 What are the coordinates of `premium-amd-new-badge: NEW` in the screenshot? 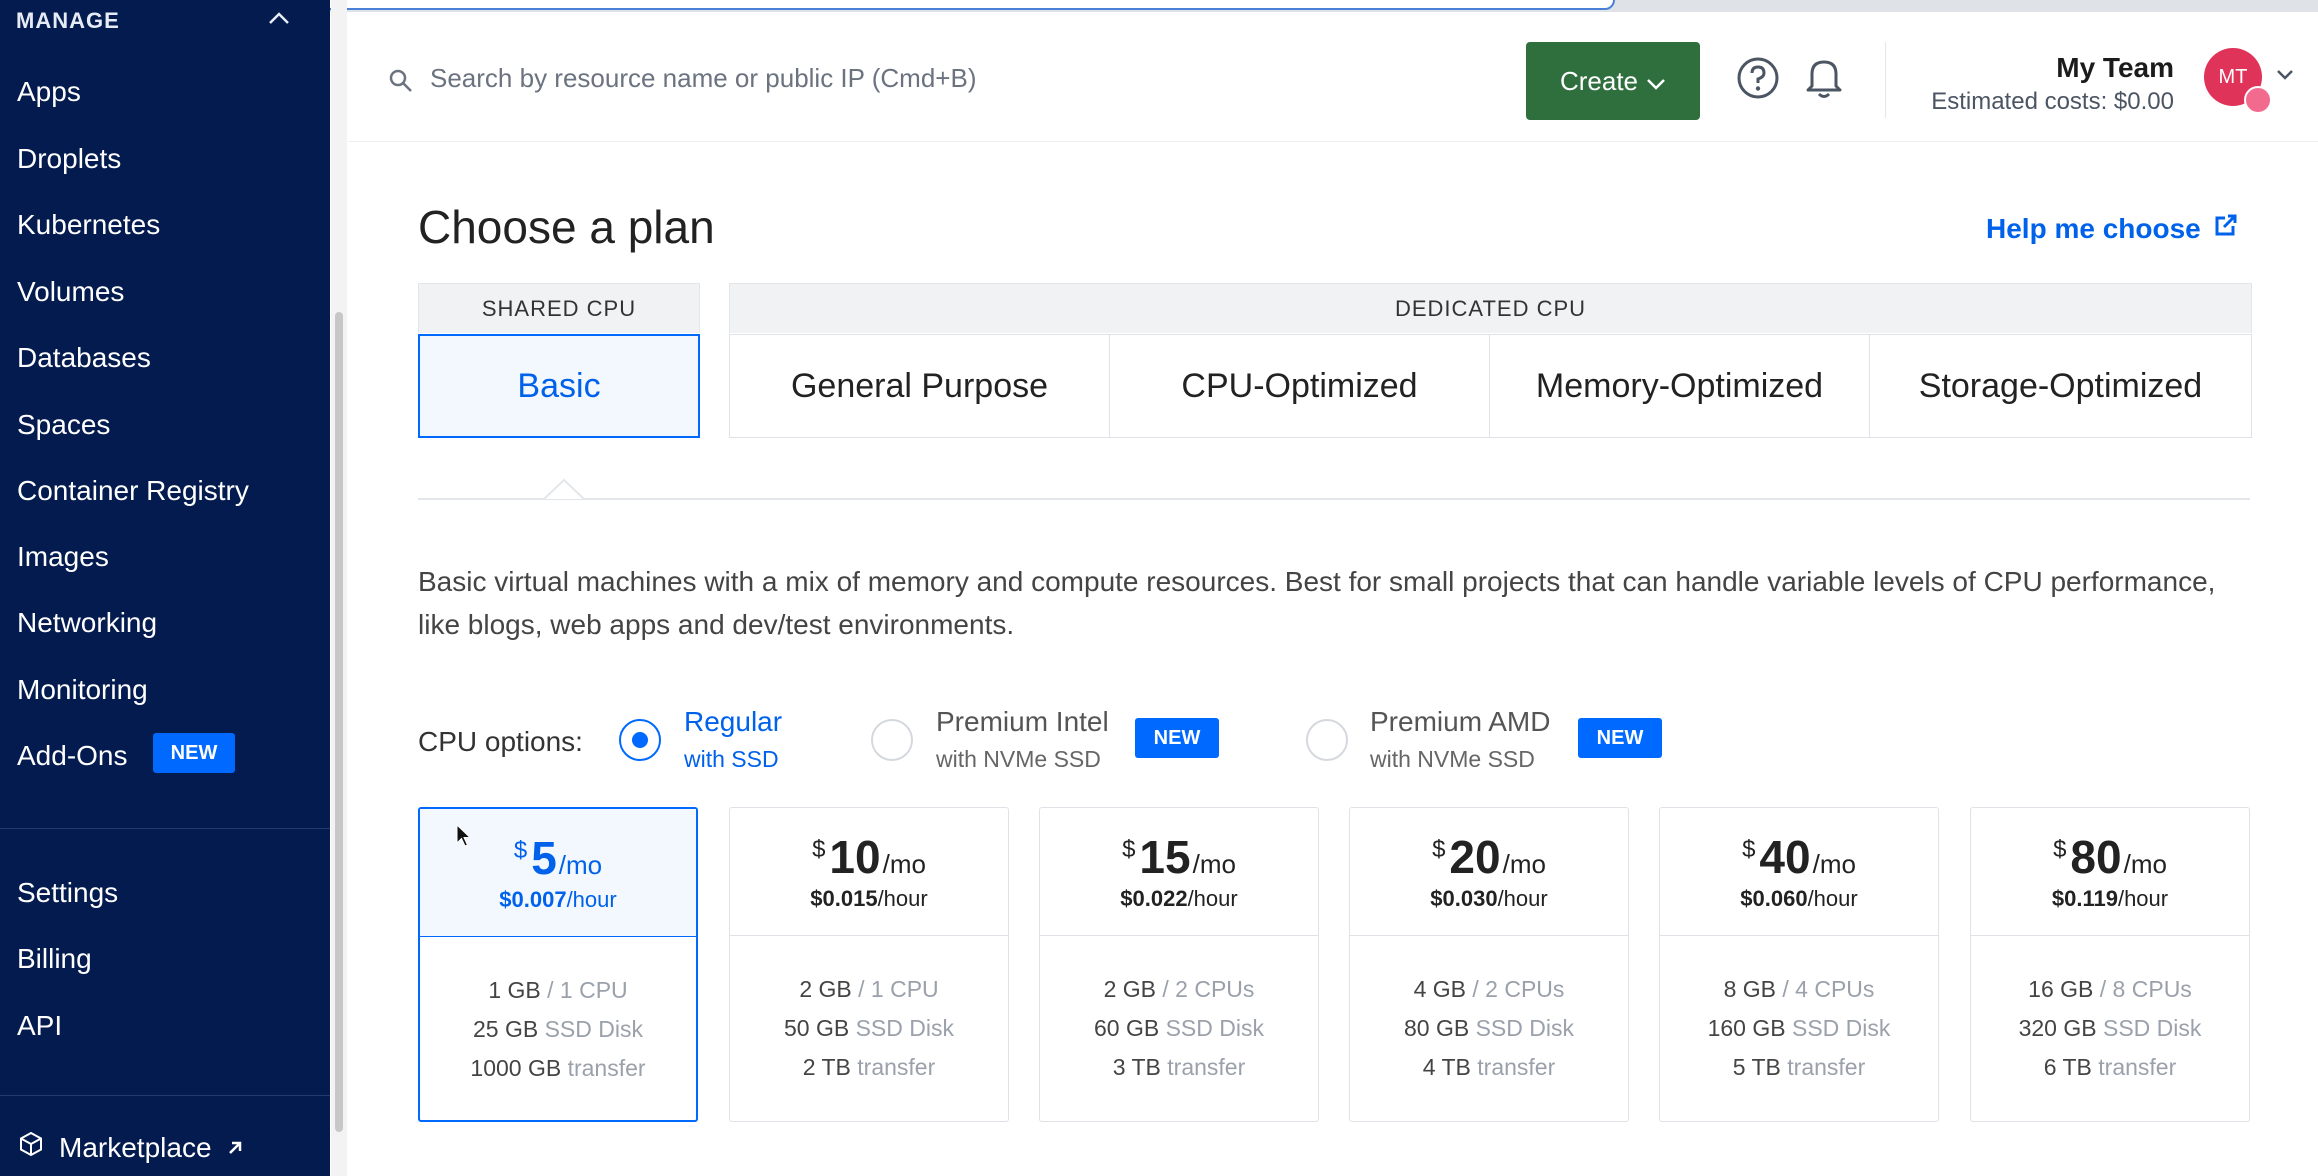 It's located at (1620, 738).